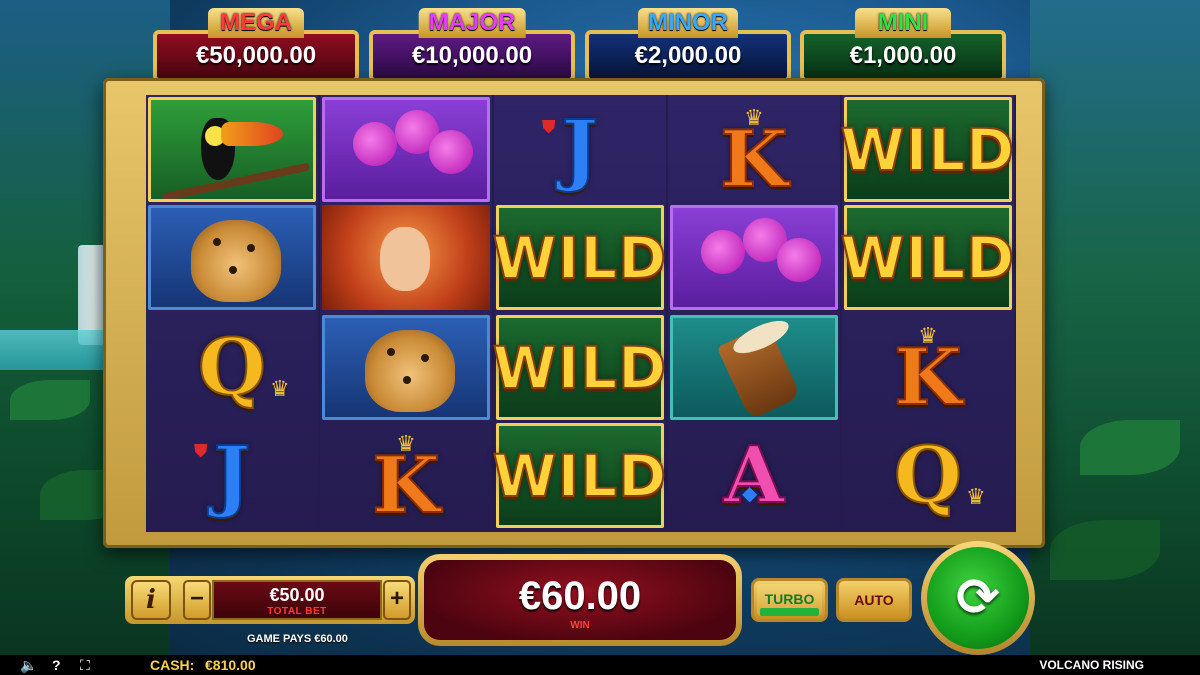 Image resolution: width=1200 pixels, height=675 pixels. What do you see at coordinates (580, 596) in the screenshot?
I see `win-value: €60.00` at bounding box center [580, 596].